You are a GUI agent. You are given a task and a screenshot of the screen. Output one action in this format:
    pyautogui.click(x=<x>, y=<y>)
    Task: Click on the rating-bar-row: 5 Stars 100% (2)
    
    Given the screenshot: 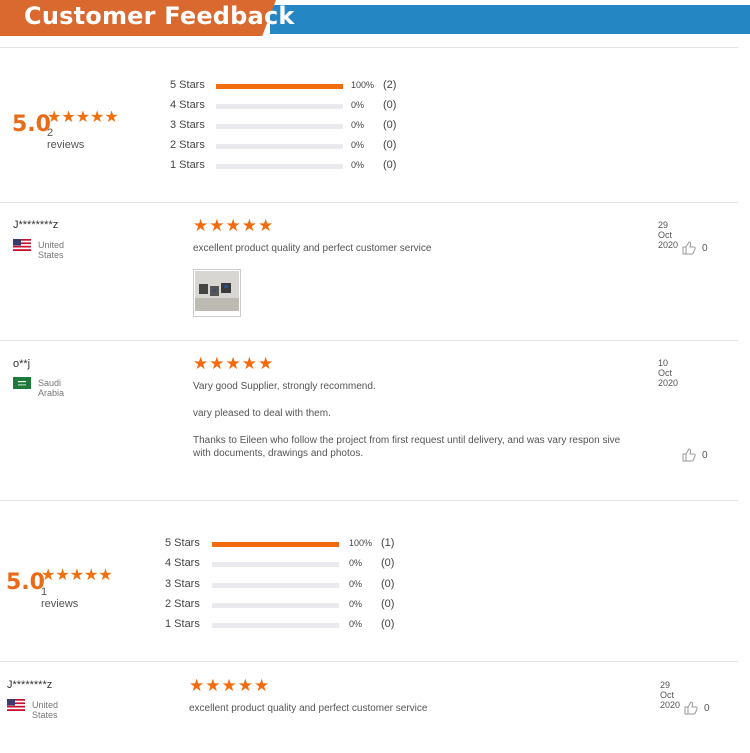 What is the action you would take?
    pyautogui.click(x=286, y=86)
    